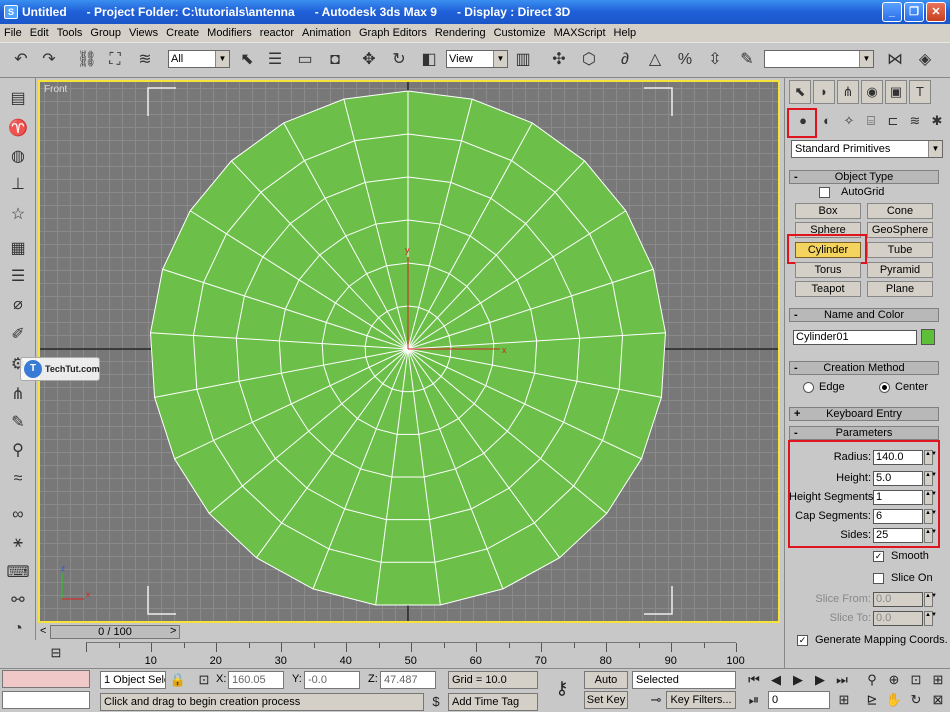 The height and width of the screenshot is (712, 950). What do you see at coordinates (930, 478) in the screenshot?
I see `height-spinner: ▲▼` at bounding box center [930, 478].